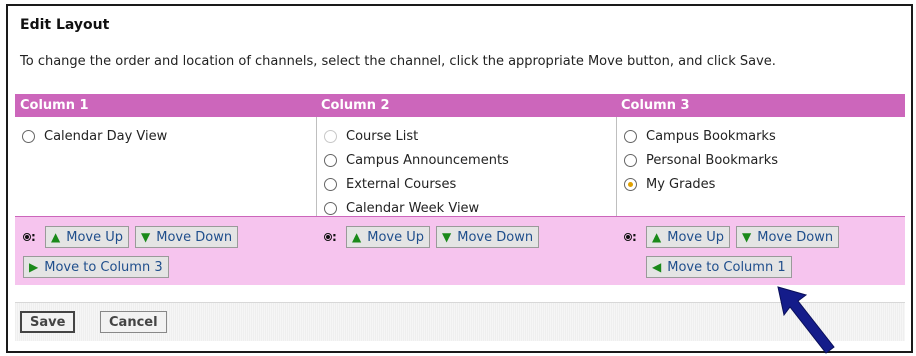 The width and height of the screenshot is (916, 356). I want to click on channel-personal-bookmarks: Personal Bookmarks, so click(764, 160).